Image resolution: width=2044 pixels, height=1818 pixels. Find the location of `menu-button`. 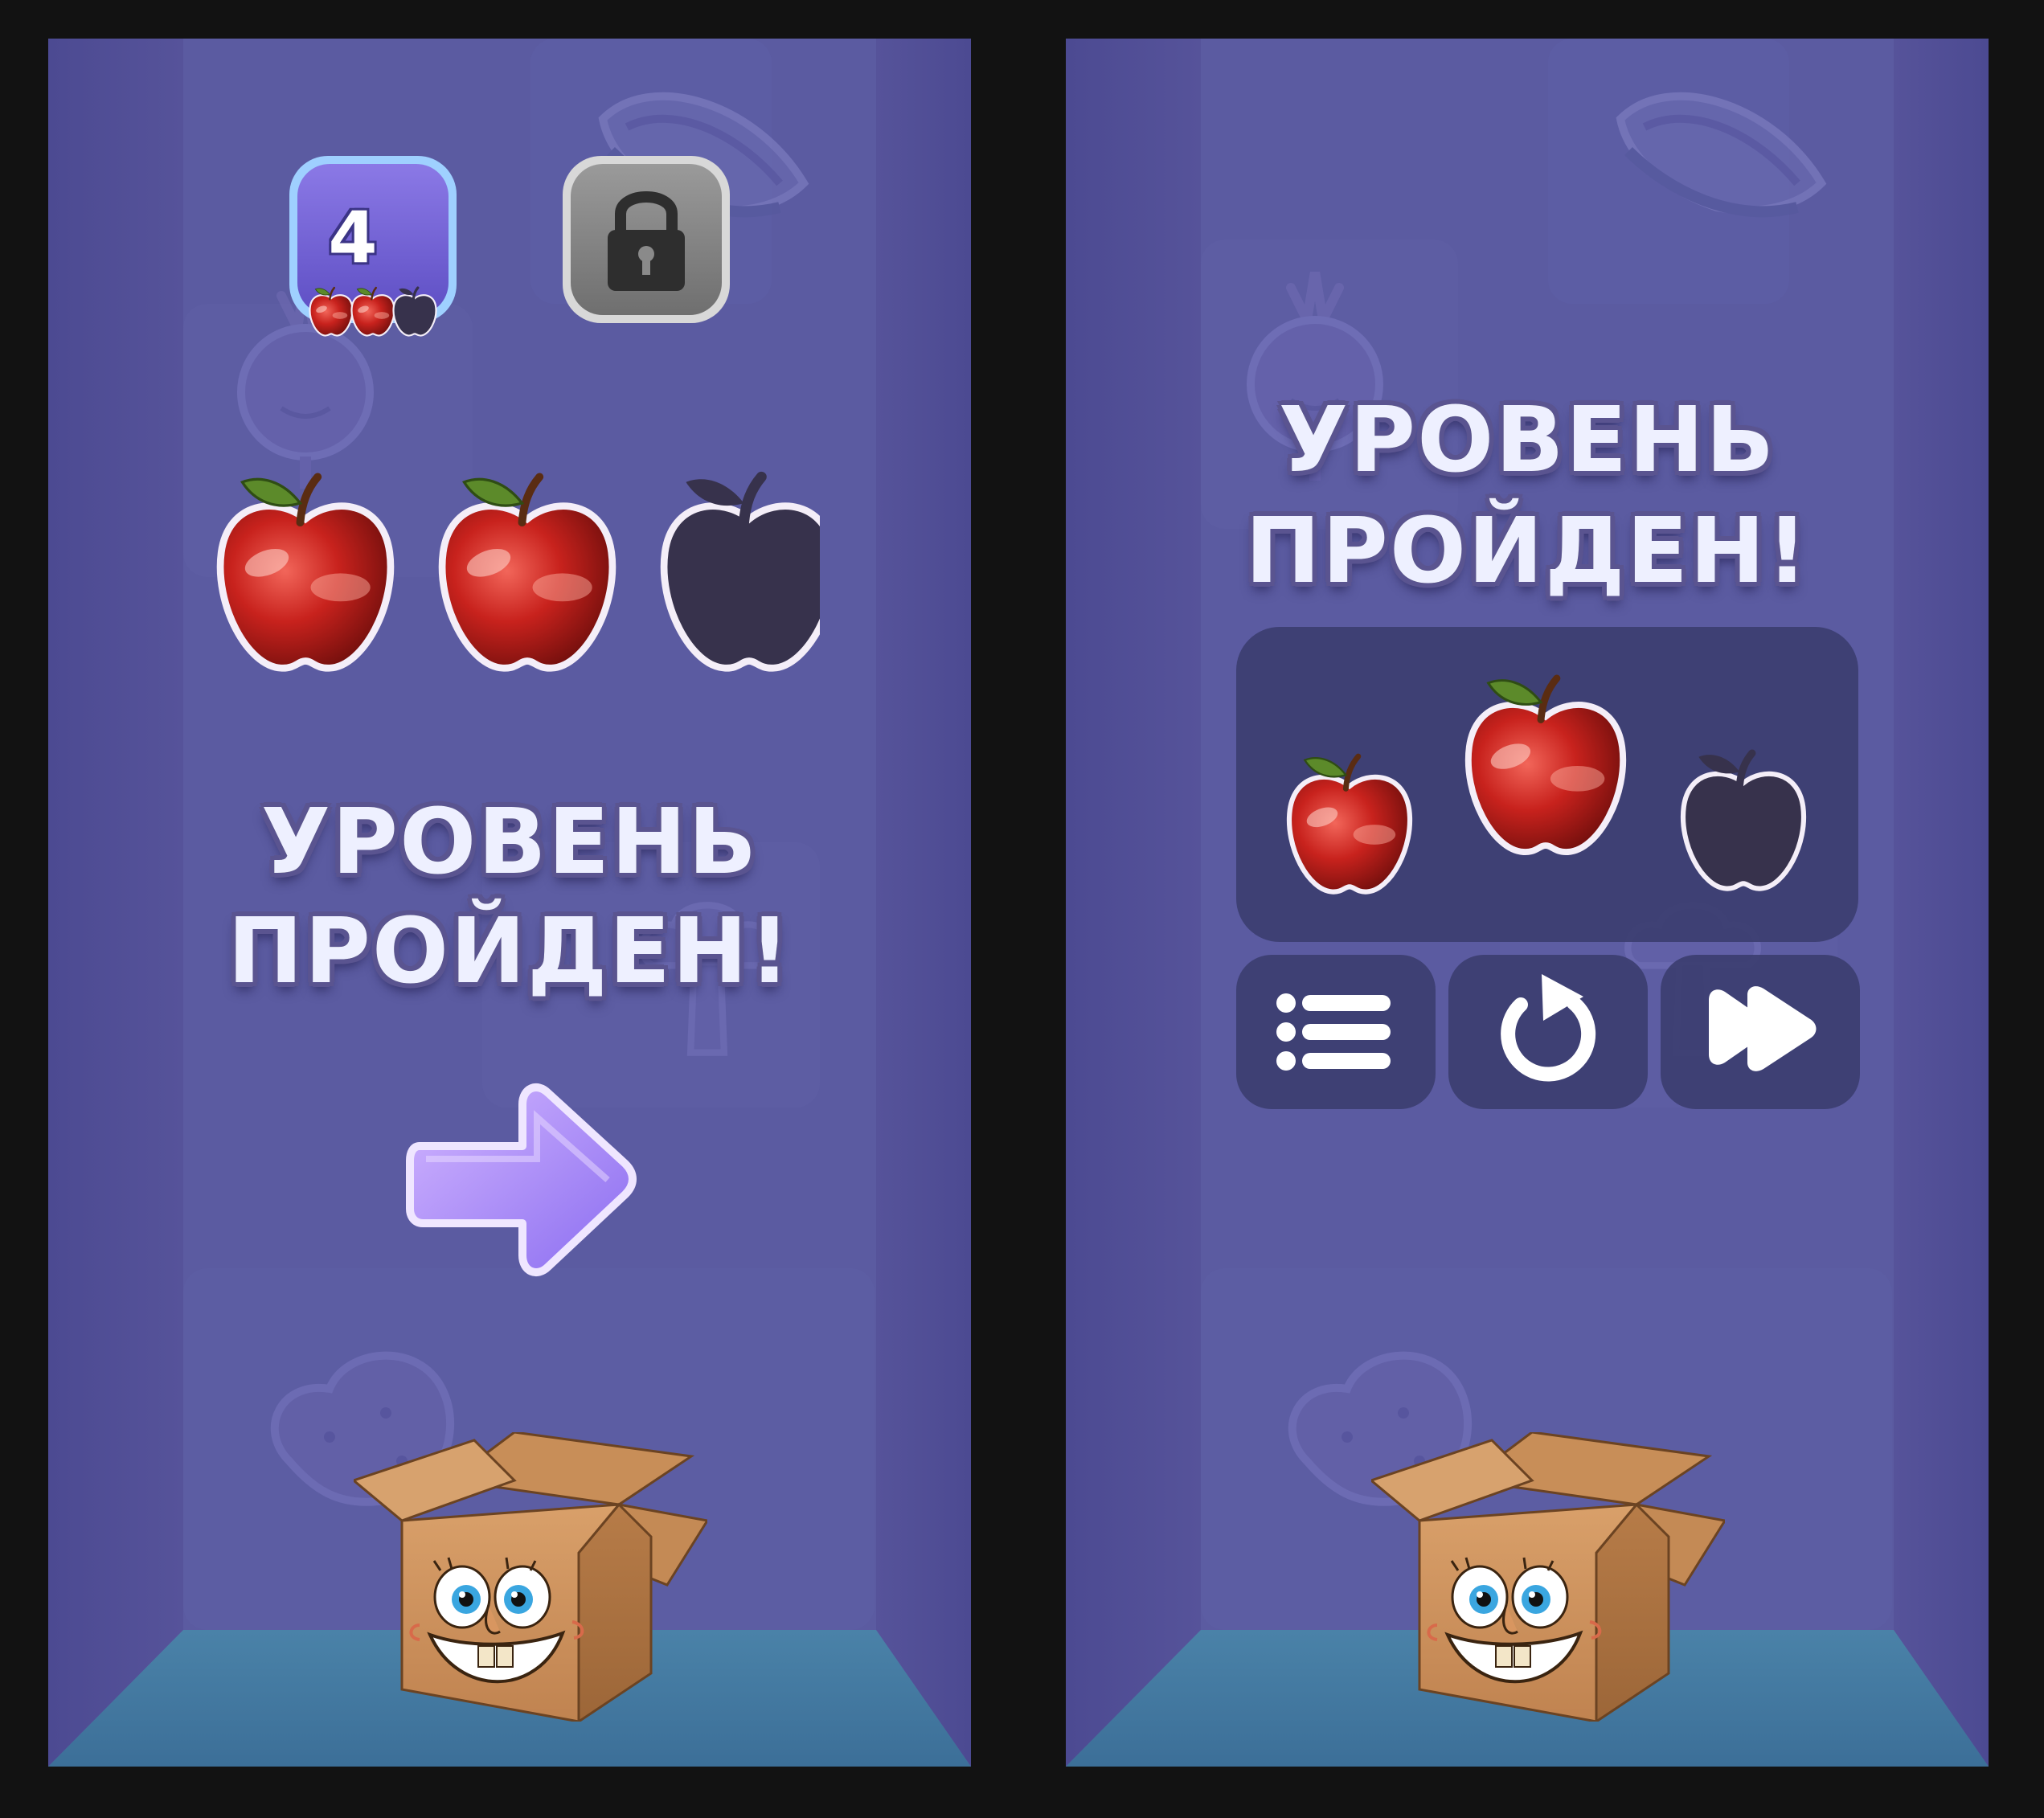

menu-button is located at coordinates (1336, 1032).